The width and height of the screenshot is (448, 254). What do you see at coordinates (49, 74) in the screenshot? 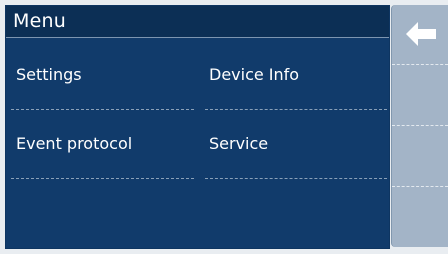
I see `menu-item-label: Settings` at bounding box center [49, 74].